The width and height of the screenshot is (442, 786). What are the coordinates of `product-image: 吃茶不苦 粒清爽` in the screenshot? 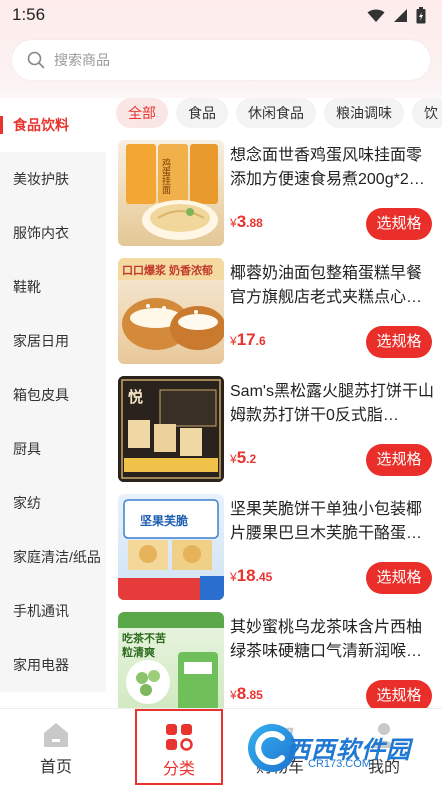 It's located at (171, 660).